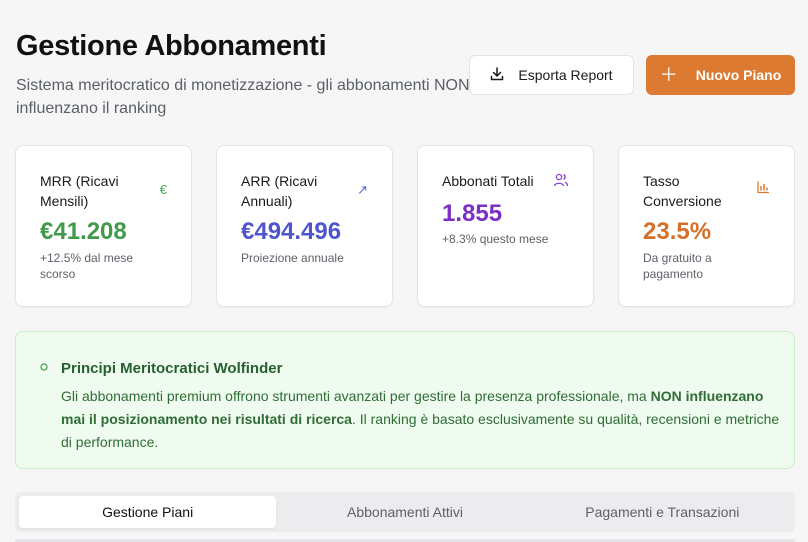  I want to click on stat-label: Abbonati Totali, so click(488, 181).